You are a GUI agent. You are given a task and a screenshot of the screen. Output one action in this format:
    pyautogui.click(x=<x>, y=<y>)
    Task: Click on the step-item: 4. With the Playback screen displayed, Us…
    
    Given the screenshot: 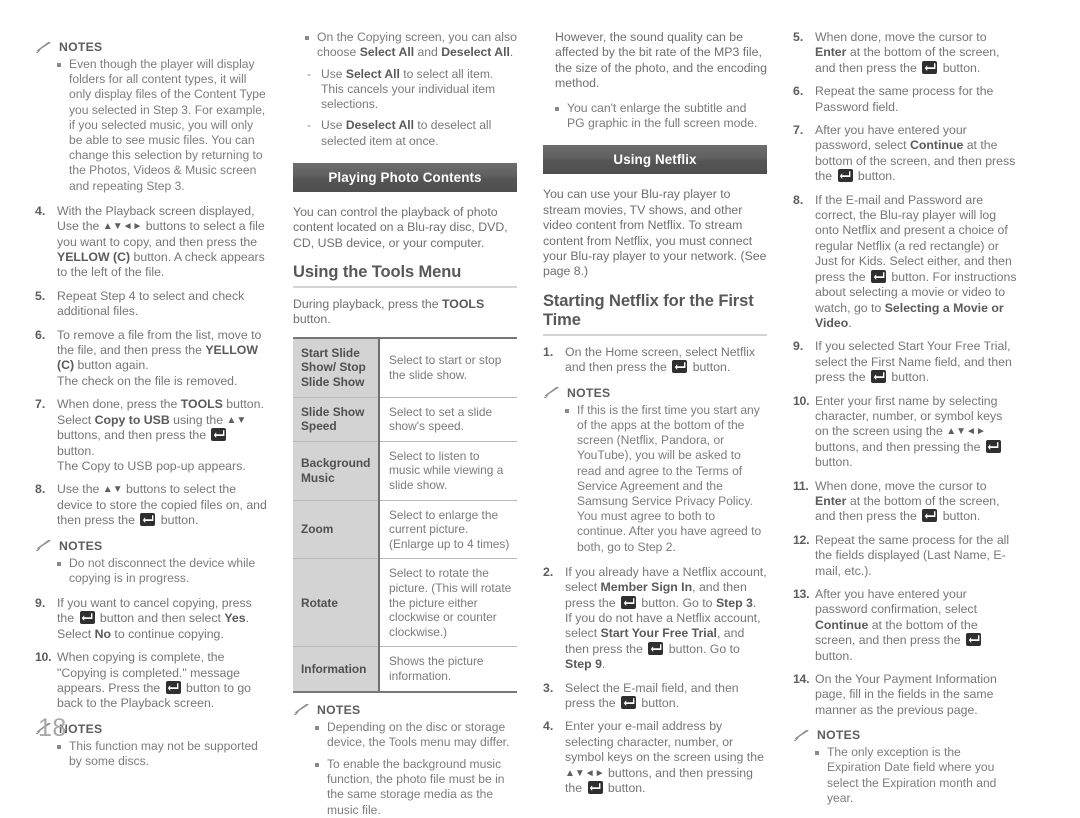 What is the action you would take?
    pyautogui.click(x=150, y=241)
    